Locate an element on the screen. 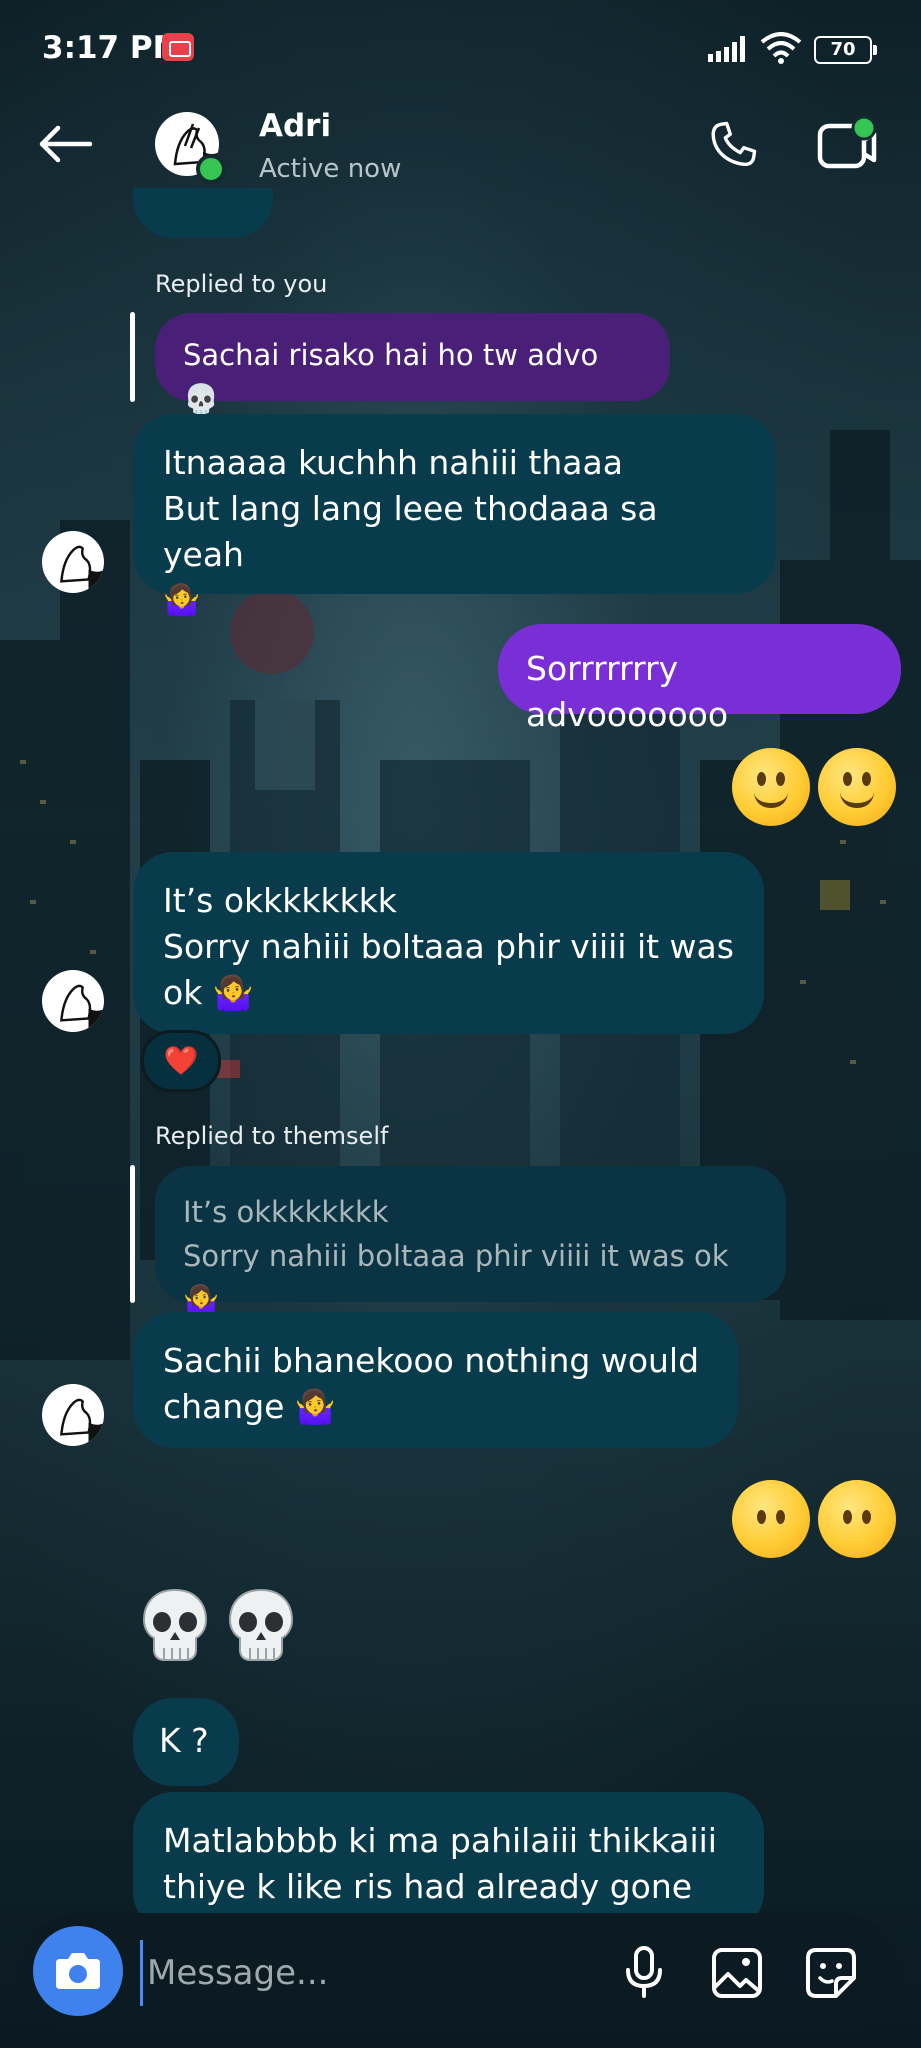 This screenshot has width=921, height=2048. online-status-dot is located at coordinates (211, 169).